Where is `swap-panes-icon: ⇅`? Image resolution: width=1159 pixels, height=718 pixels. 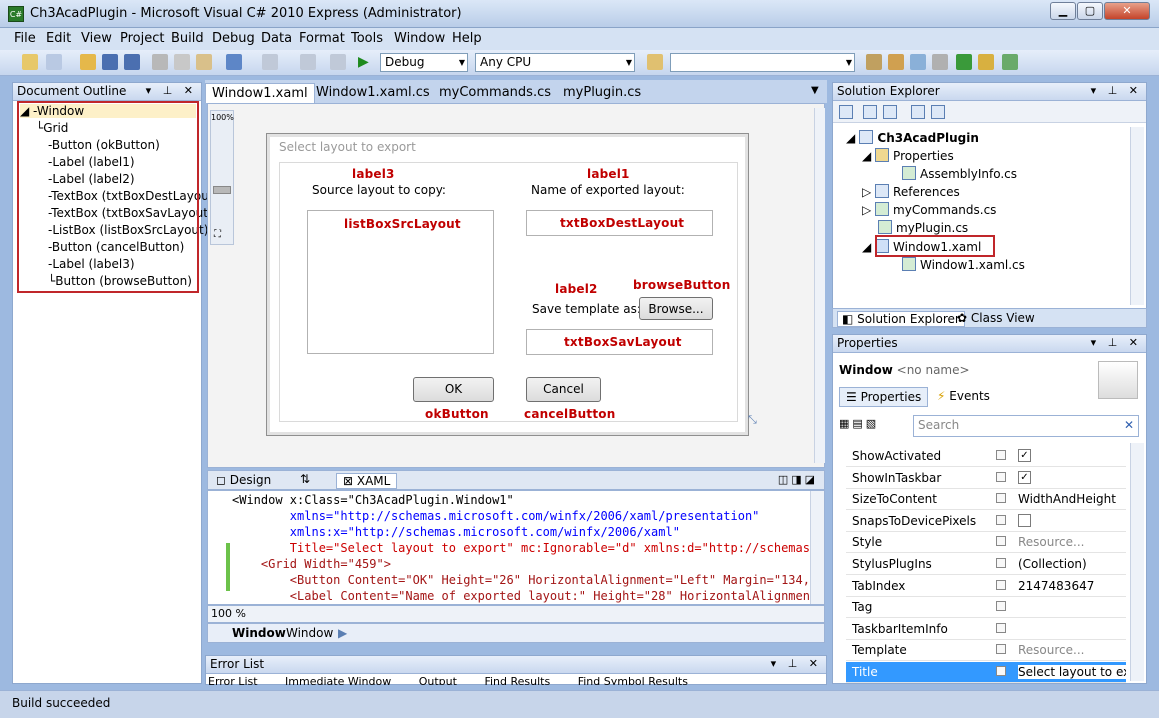
swap-panes-icon: ⇅ is located at coordinates (305, 479).